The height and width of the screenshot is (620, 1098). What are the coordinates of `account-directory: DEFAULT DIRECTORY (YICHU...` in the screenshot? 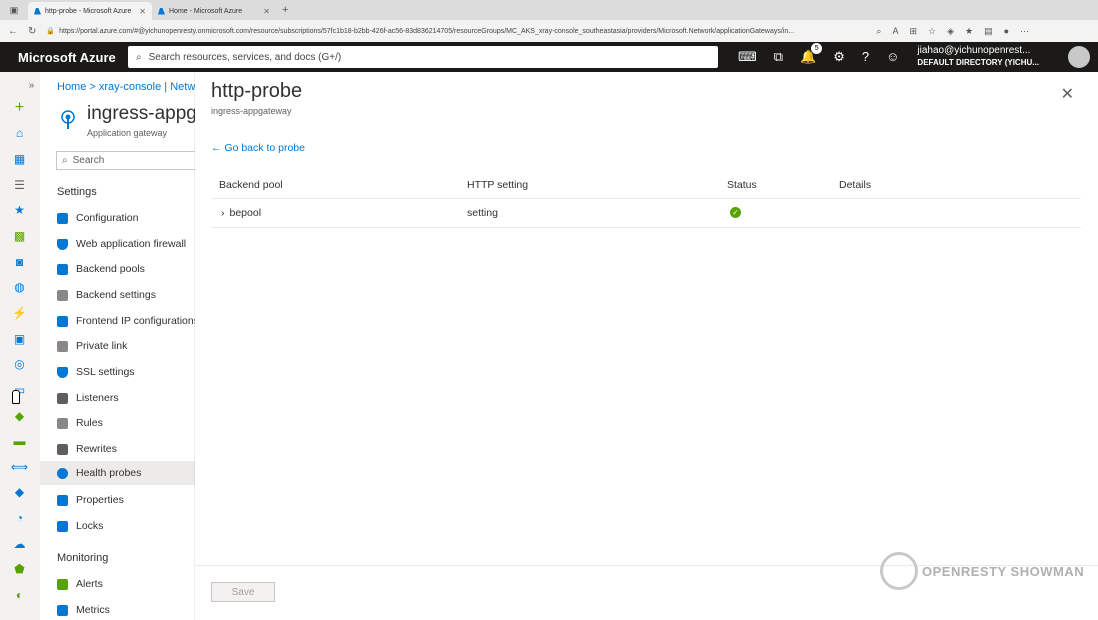 It's located at (978, 62).